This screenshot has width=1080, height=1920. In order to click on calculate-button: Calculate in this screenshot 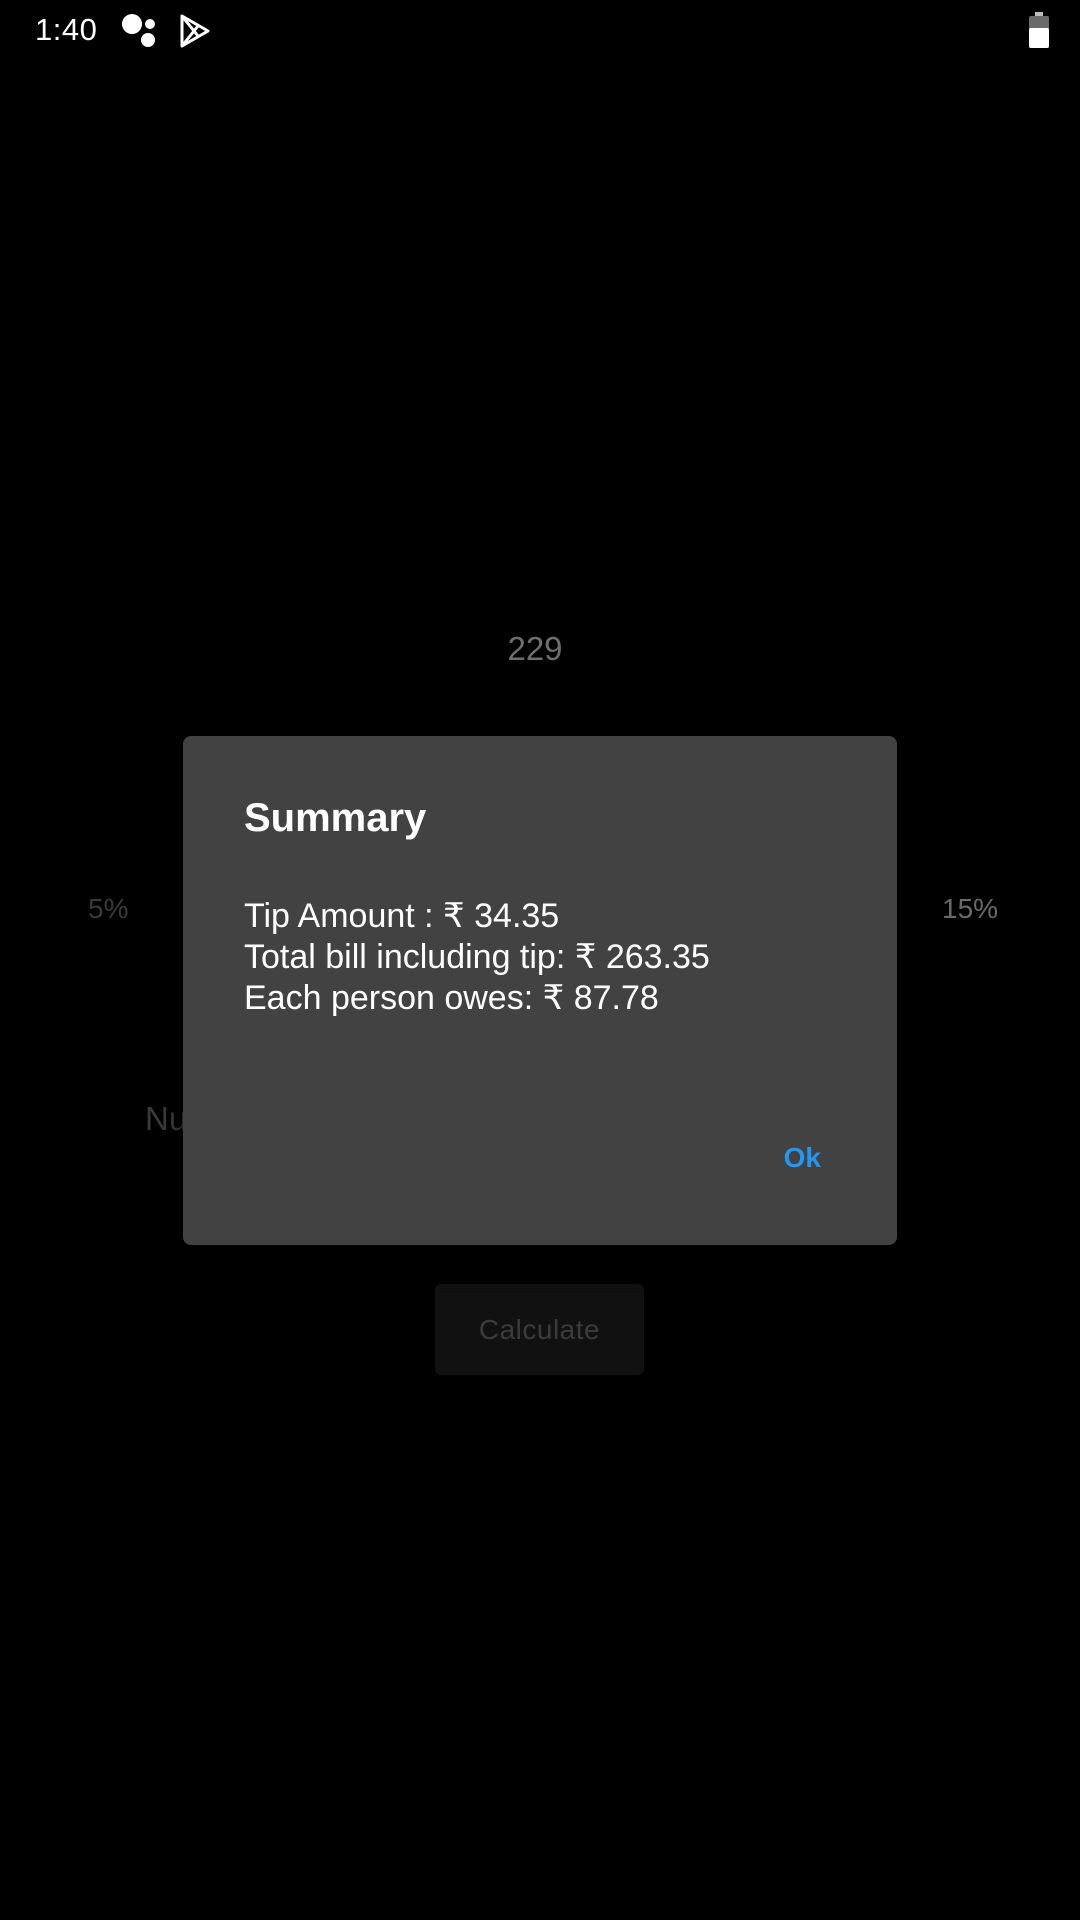, I will do `click(539, 1329)`.